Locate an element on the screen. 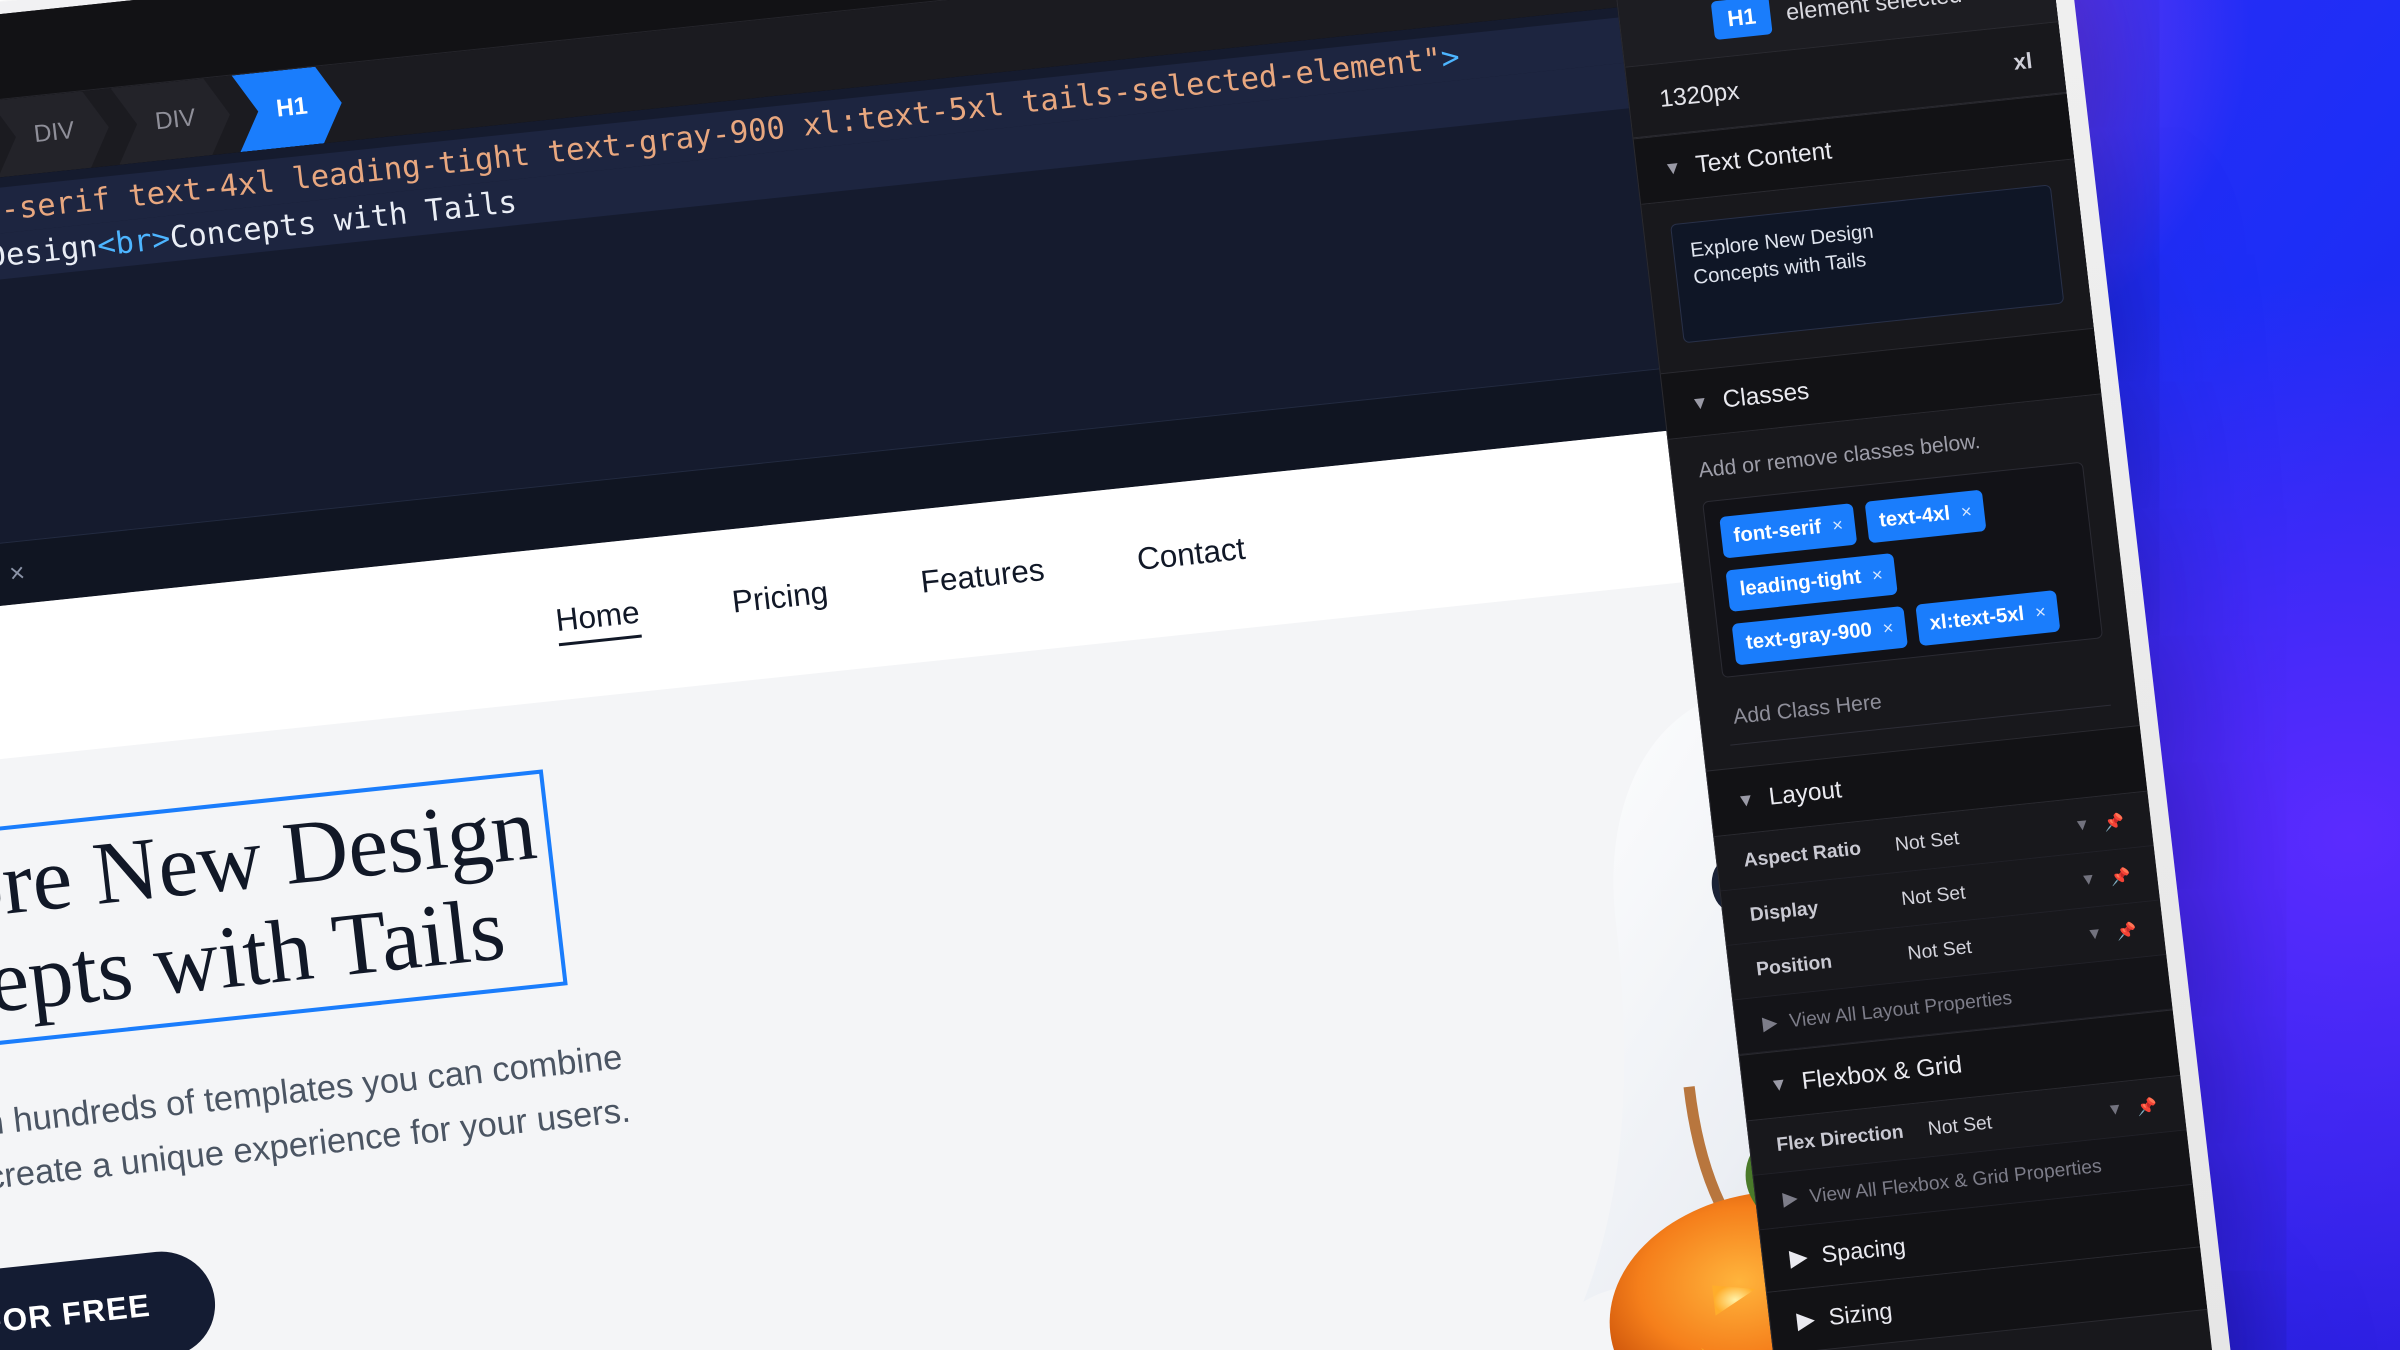 The width and height of the screenshot is (2400, 1350). section-title: Classes is located at coordinates (1766, 395).